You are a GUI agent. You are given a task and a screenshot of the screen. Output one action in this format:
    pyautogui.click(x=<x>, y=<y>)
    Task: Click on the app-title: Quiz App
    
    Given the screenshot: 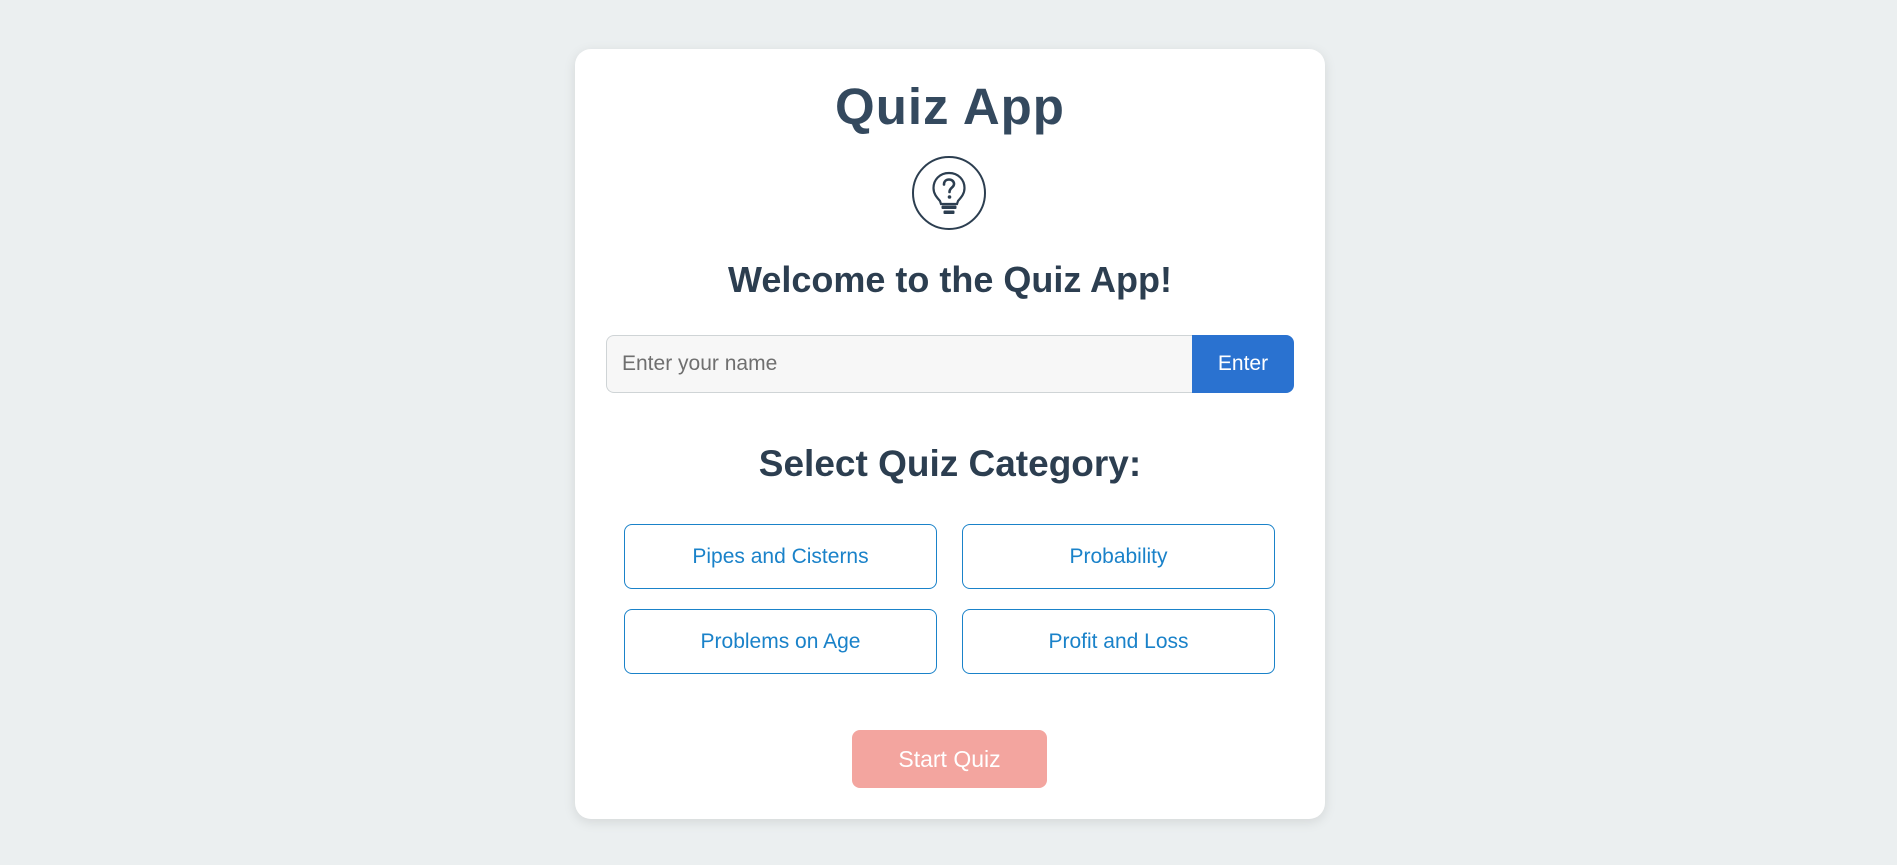 What is the action you would take?
    pyautogui.click(x=950, y=106)
    